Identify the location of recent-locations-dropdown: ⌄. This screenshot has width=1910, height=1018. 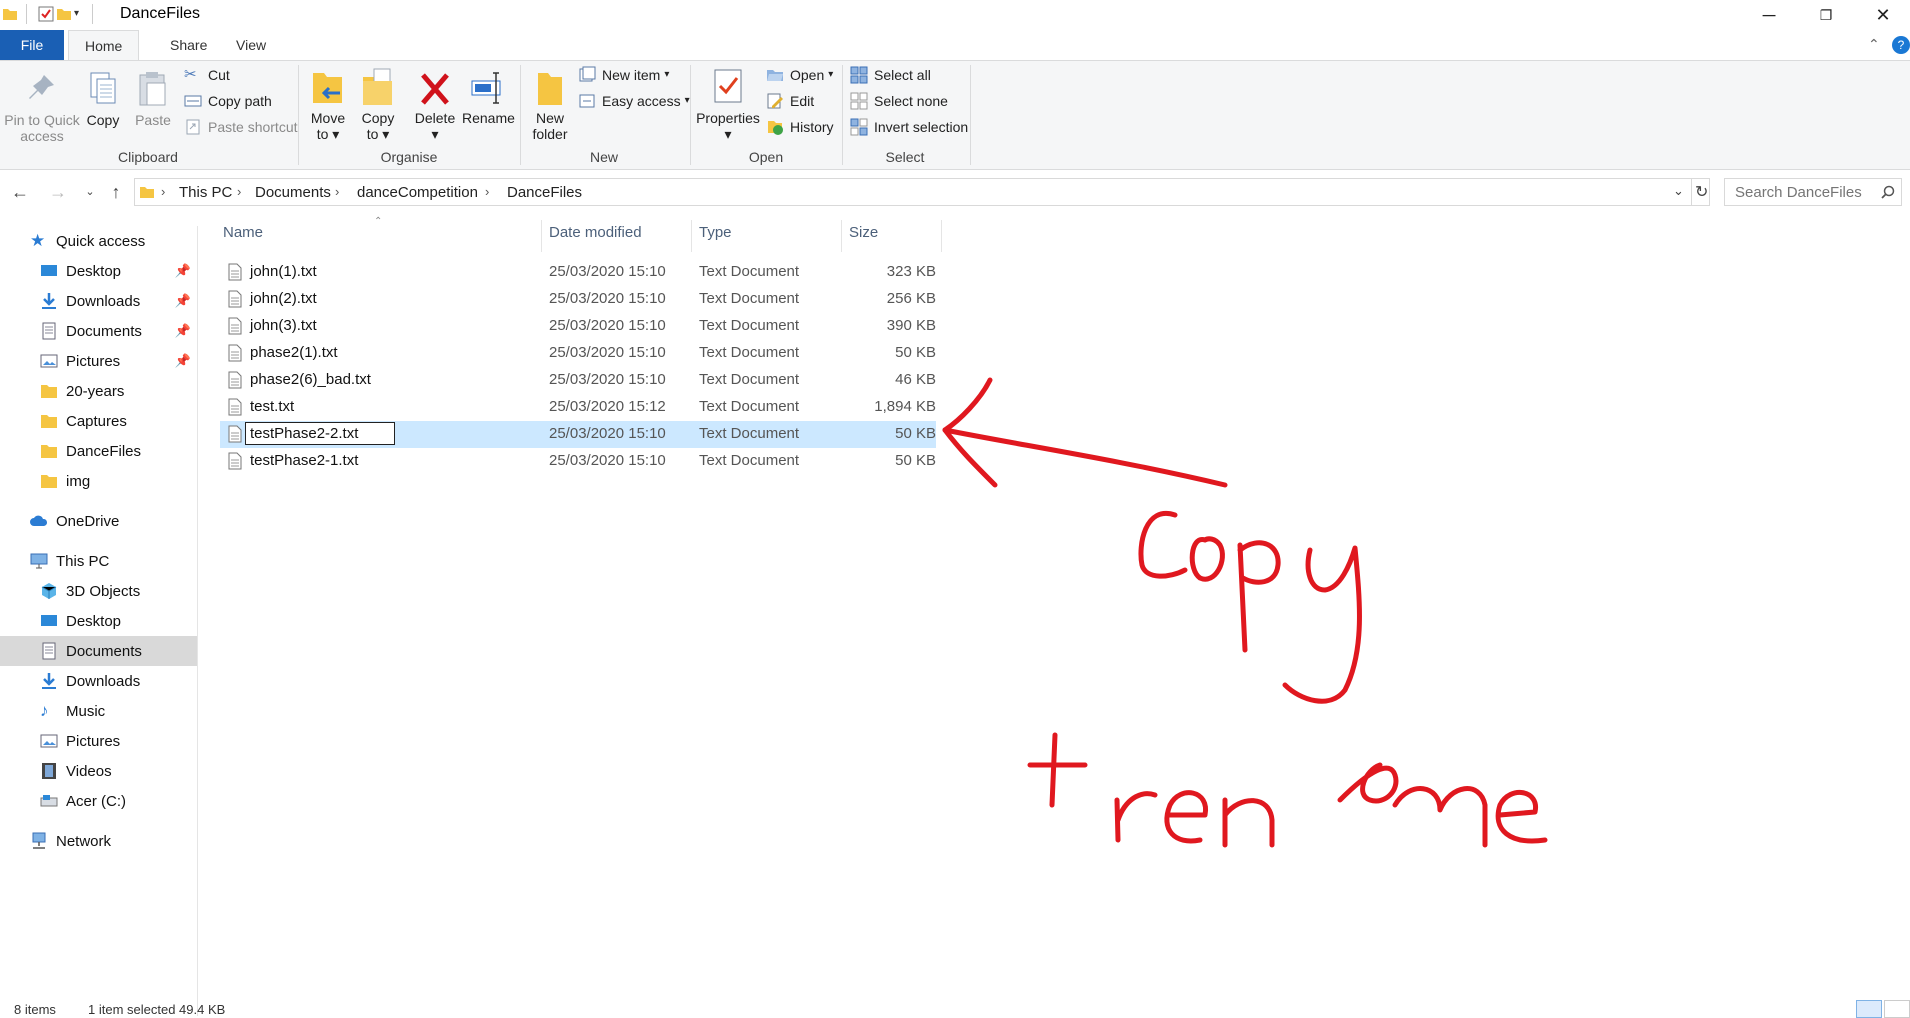
(90, 192).